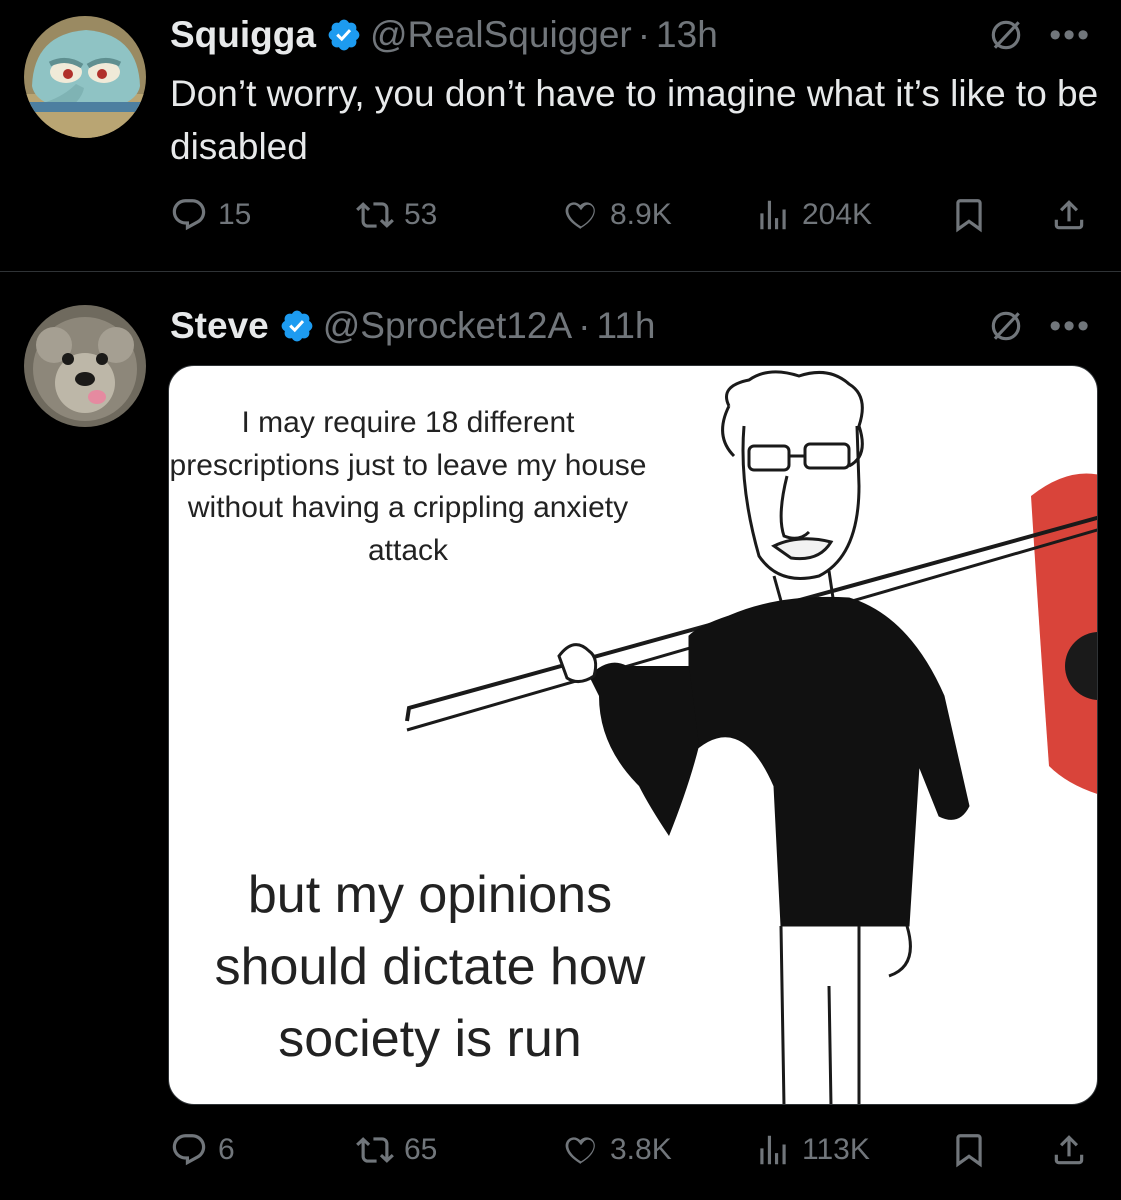 The height and width of the screenshot is (1200, 1121). I want to click on action-bar: 6 65 3.8K 113K, so click(630, 1151).